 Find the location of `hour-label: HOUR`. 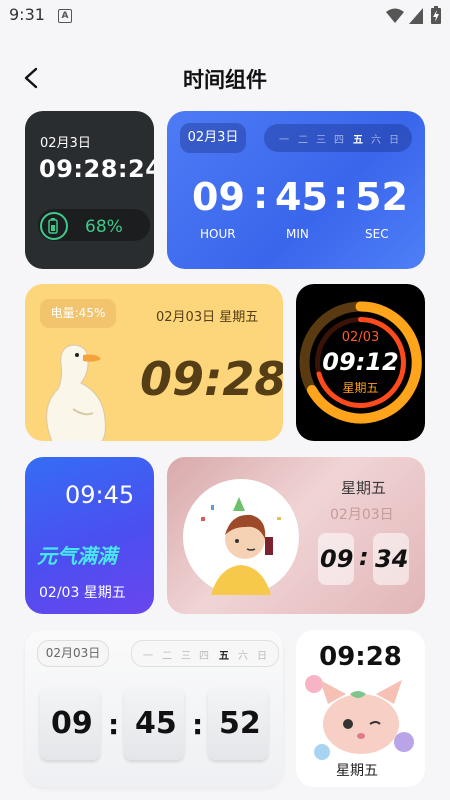

hour-label: HOUR is located at coordinates (218, 234).